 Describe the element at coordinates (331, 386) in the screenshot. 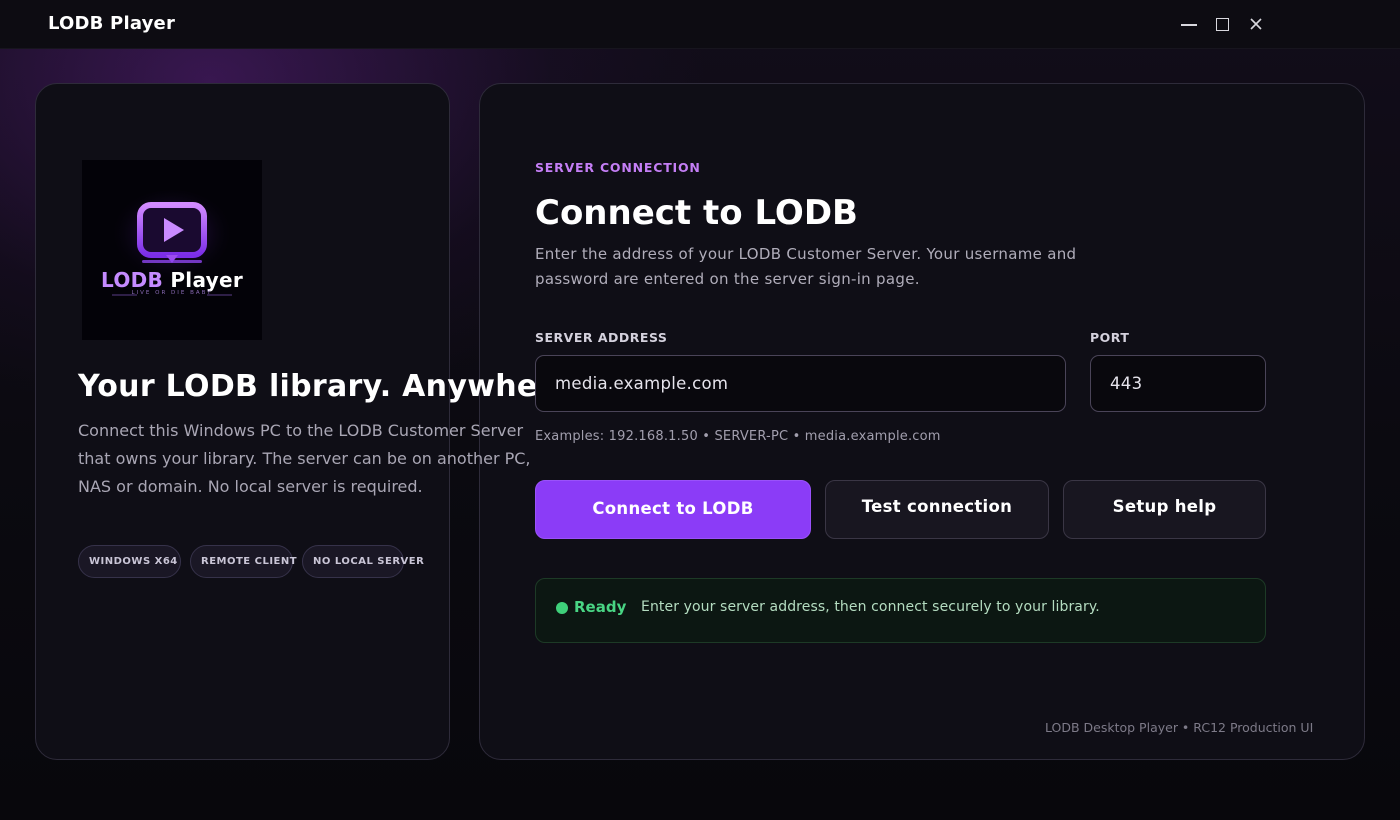

I see `hero-title: Your LODB library. Anywhere.` at that location.